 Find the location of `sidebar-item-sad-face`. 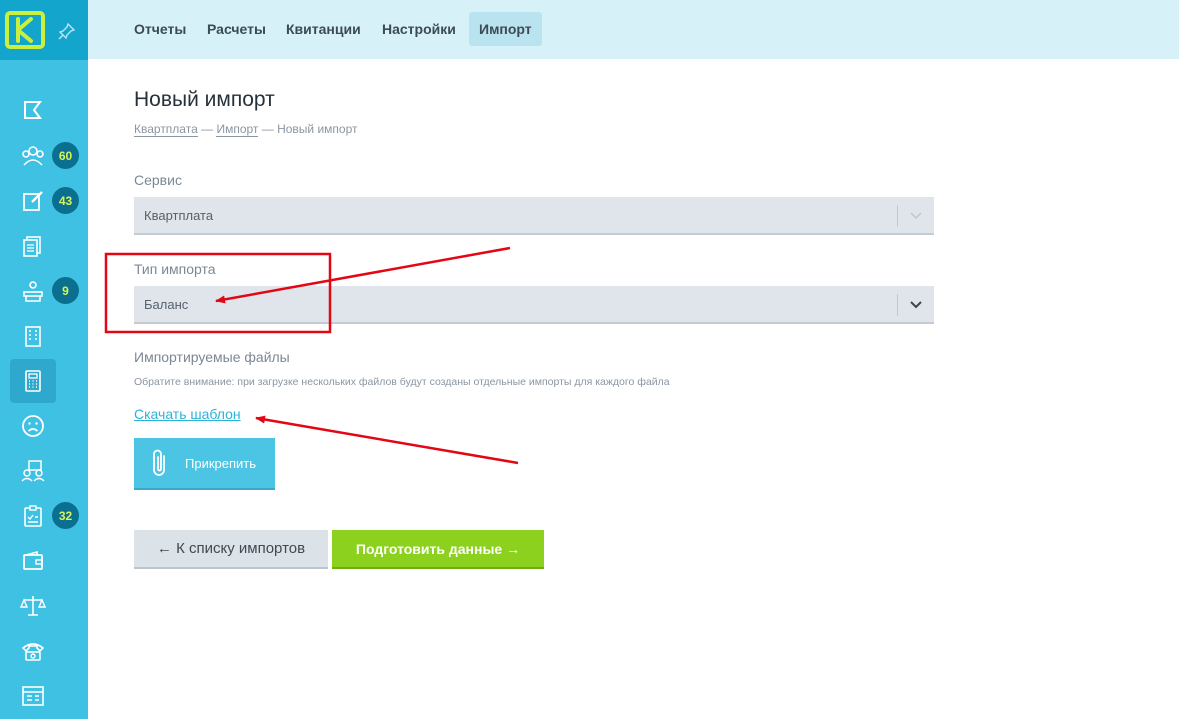

sidebar-item-sad-face is located at coordinates (33, 426).